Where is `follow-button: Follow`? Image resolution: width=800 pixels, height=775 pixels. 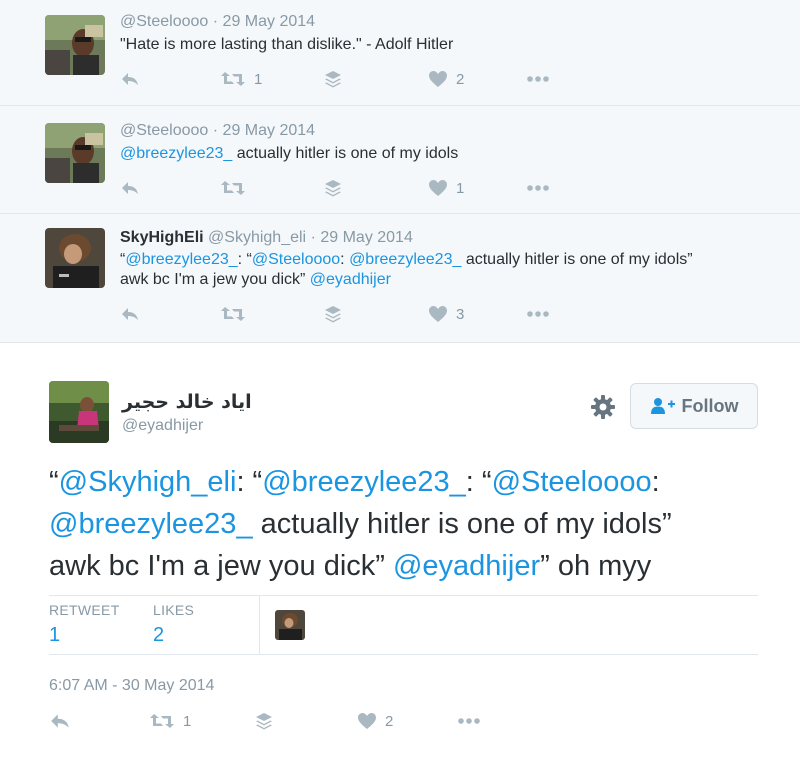 follow-button: Follow is located at coordinates (694, 406).